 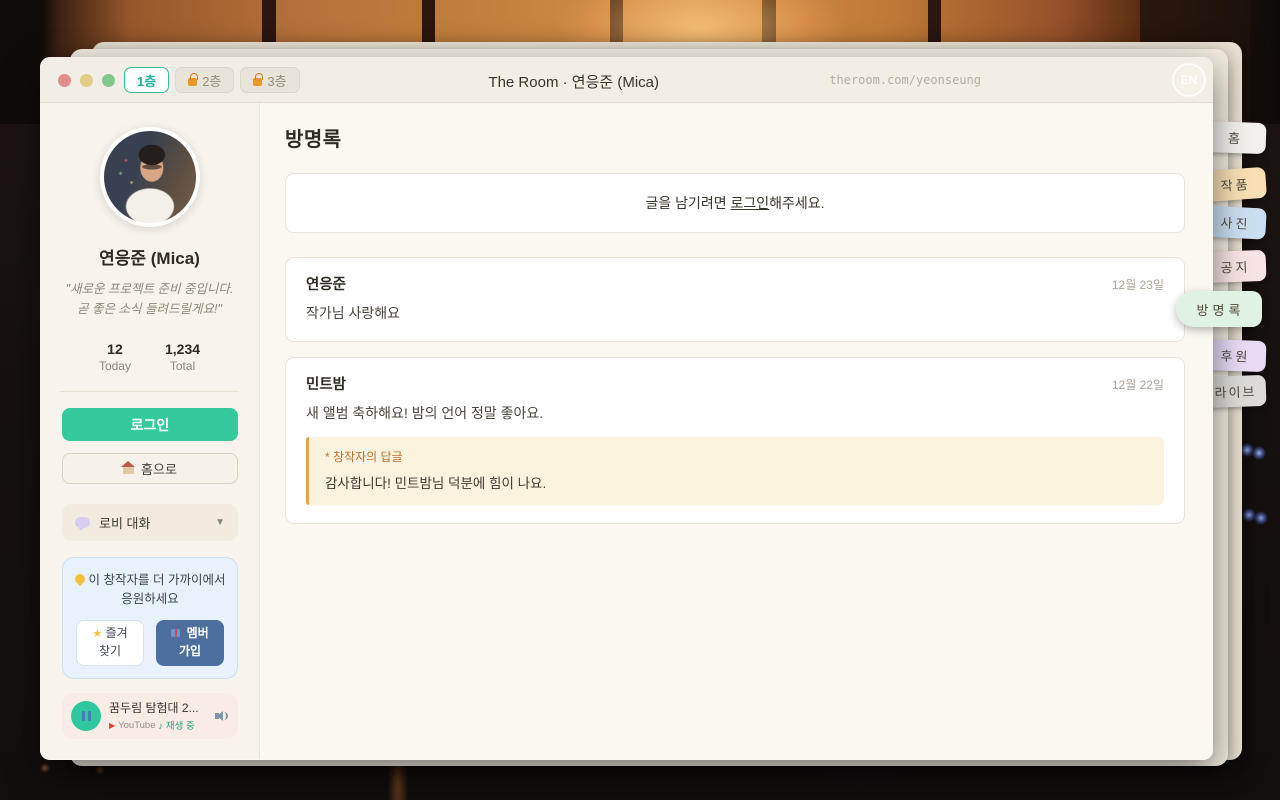 What do you see at coordinates (735, 299) in the screenshot?
I see `guestbook-entry: 연응준 12월 23일 작가님 사랑해요` at bounding box center [735, 299].